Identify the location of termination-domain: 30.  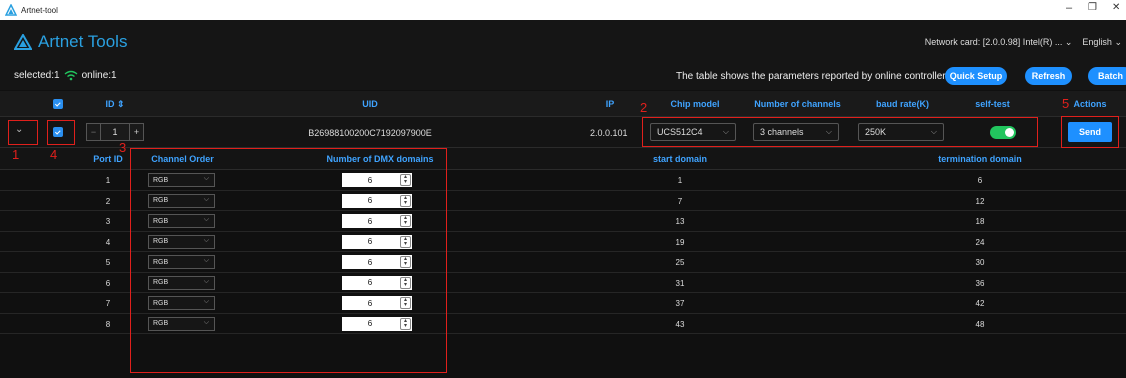
(980, 262).